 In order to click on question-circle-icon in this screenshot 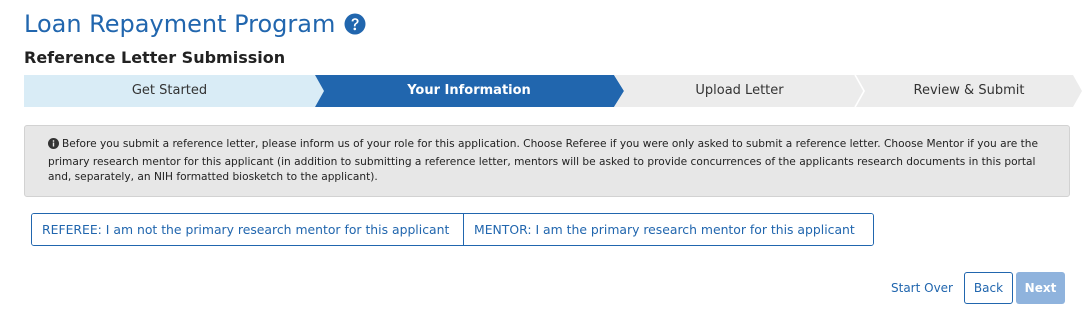, I will do `click(355, 24)`.